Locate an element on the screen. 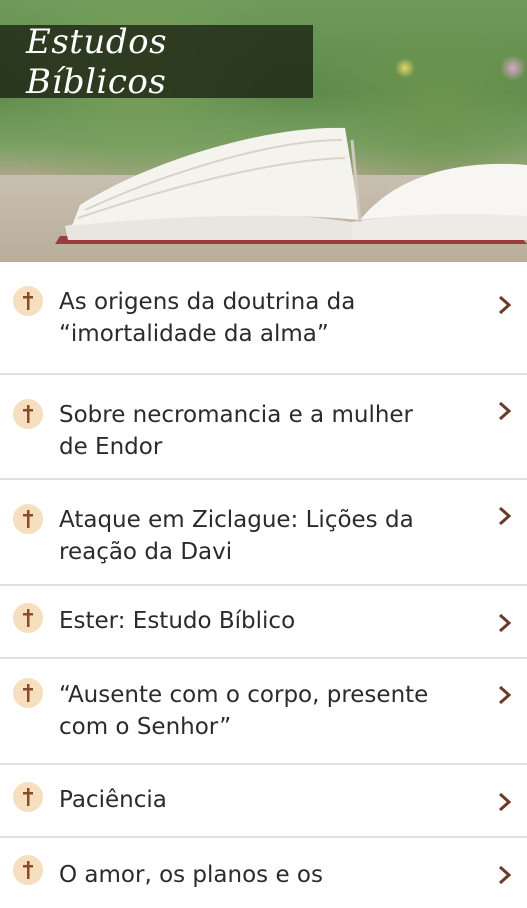 The height and width of the screenshot is (908, 527). item-title: Ester: Estudo Bíblico is located at coordinates (177, 621).